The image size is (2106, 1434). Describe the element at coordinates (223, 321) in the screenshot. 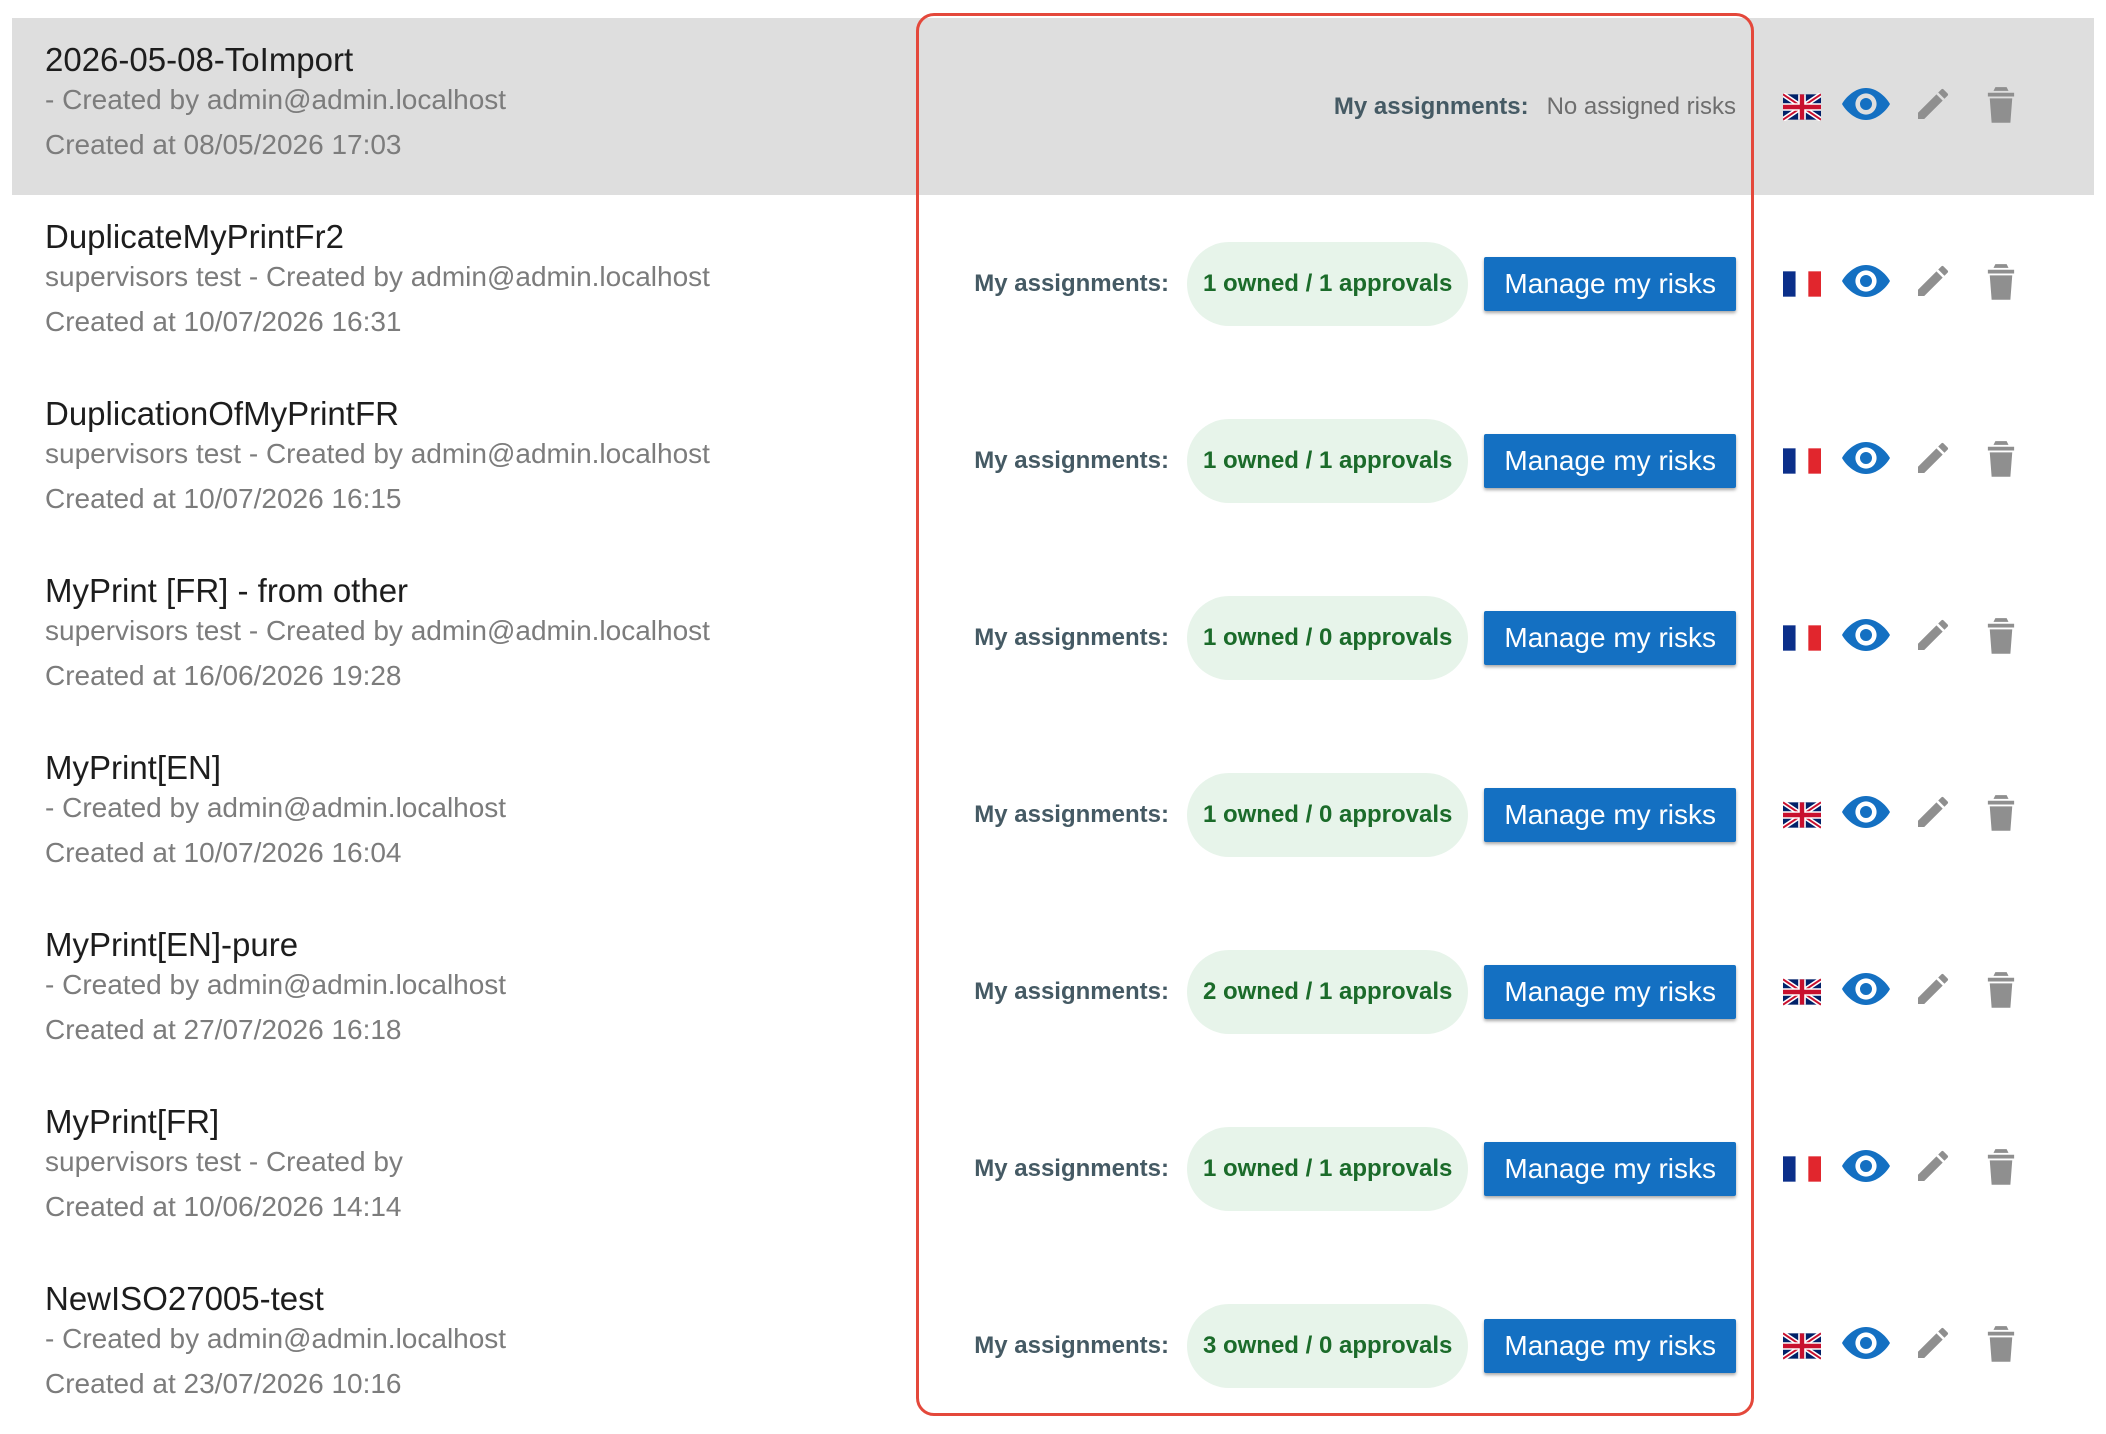

I see `item-created-at: Created at 10/07/2026 16:31` at that location.